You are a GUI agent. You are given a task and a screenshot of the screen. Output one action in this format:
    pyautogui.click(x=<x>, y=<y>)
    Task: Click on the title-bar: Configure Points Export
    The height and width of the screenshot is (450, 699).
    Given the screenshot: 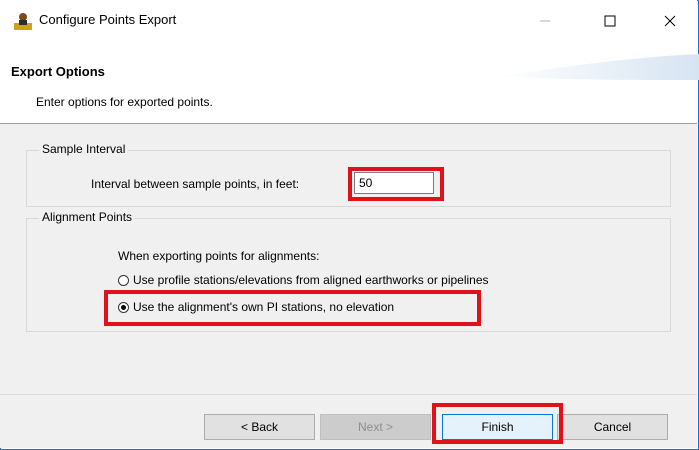 What is the action you would take?
    pyautogui.click(x=348, y=20)
    